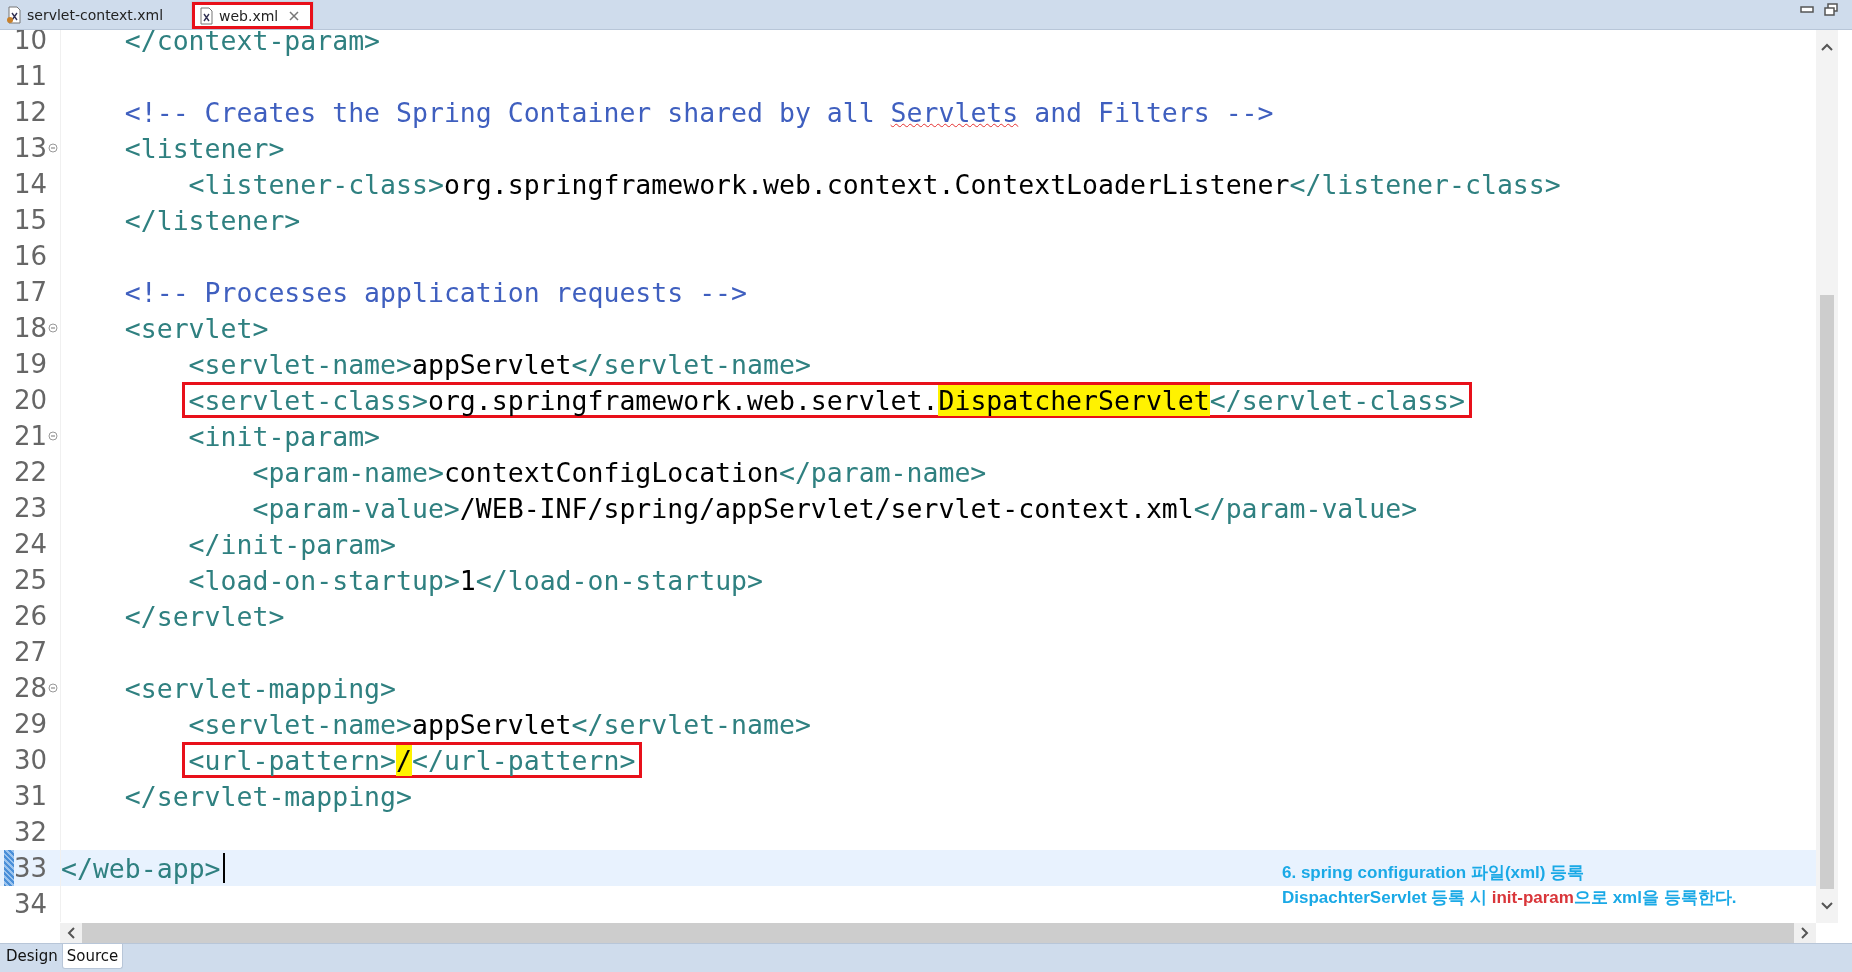 The image size is (1852, 972). I want to click on line-number: 15, so click(31, 220).